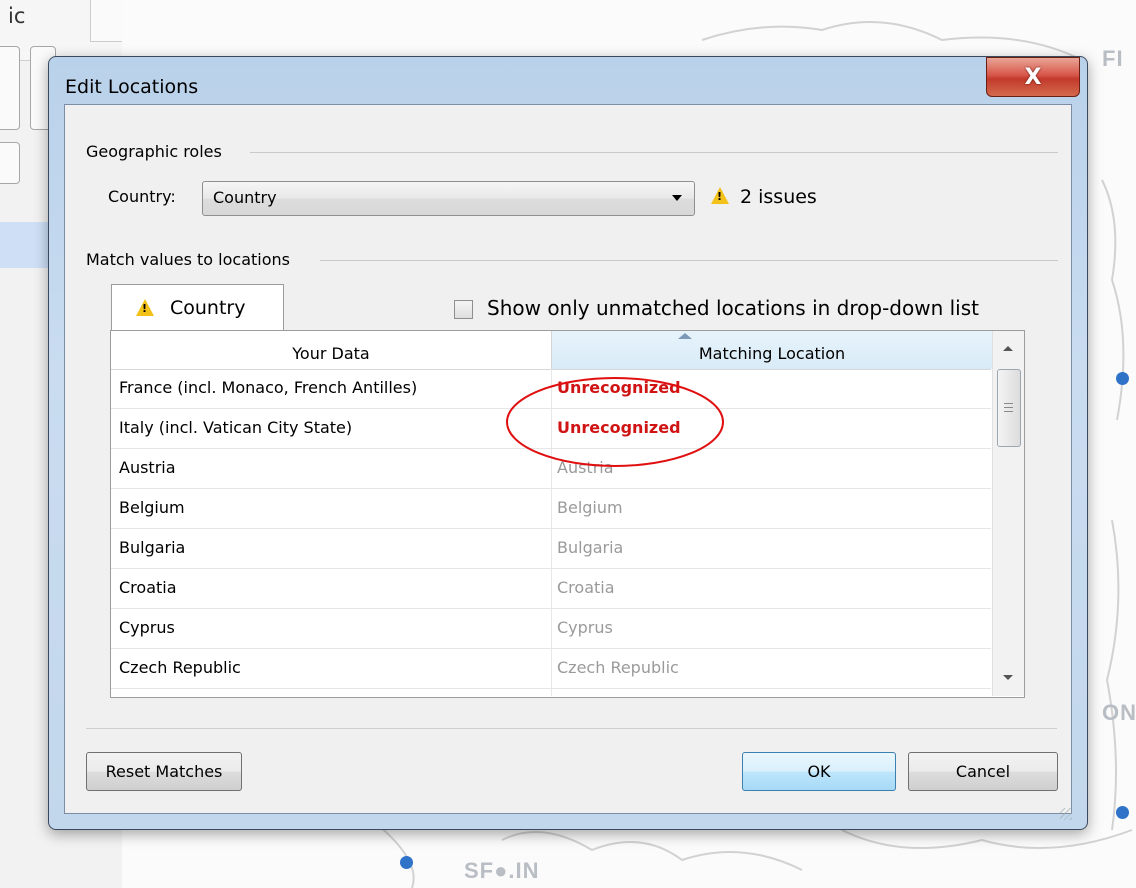 This screenshot has height=888, width=1136. What do you see at coordinates (677, 198) in the screenshot?
I see `chevron-down-icon` at bounding box center [677, 198].